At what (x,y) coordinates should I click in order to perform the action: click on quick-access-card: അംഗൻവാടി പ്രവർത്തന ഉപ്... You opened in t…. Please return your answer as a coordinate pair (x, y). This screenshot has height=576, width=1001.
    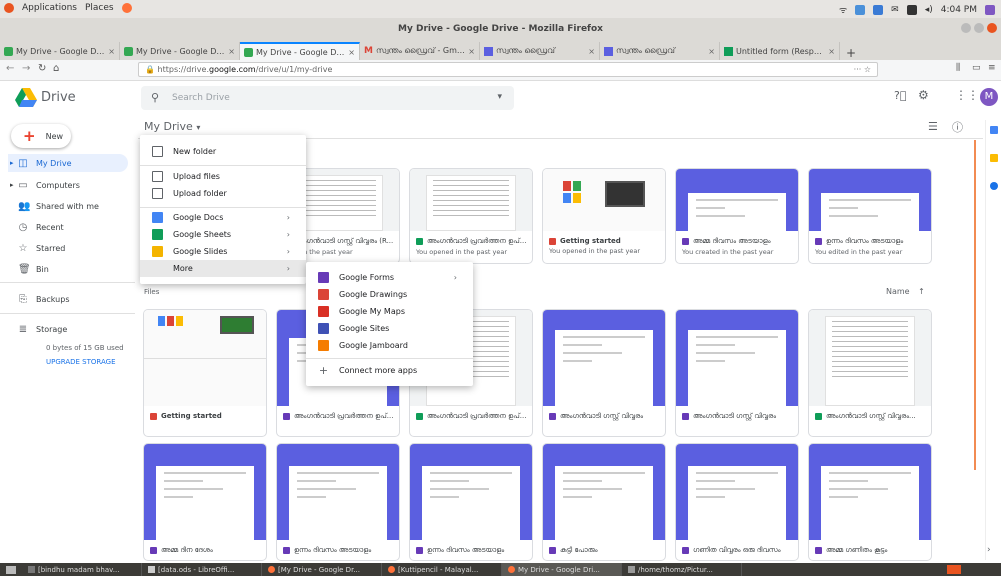
    Looking at the image, I should click on (471, 216).